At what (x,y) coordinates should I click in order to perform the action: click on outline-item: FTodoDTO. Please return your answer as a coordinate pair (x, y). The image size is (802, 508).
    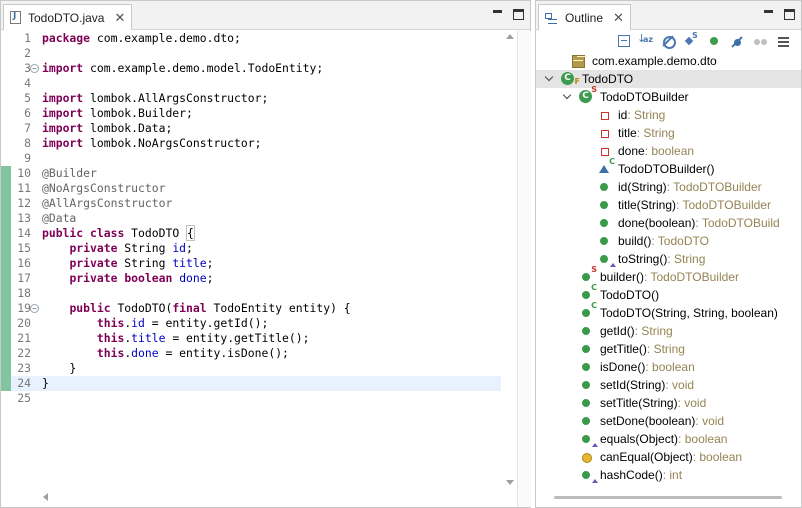
    Looking at the image, I should click on (668, 79).